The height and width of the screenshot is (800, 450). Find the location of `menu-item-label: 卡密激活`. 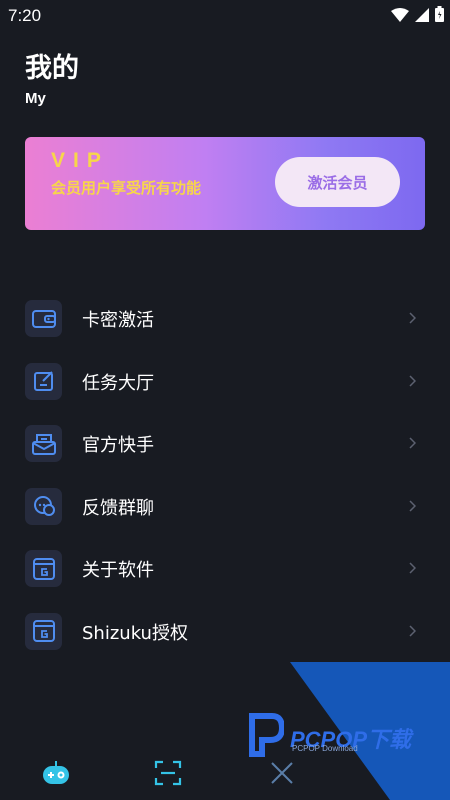

menu-item-label: 卡密激活 is located at coordinates (118, 320).